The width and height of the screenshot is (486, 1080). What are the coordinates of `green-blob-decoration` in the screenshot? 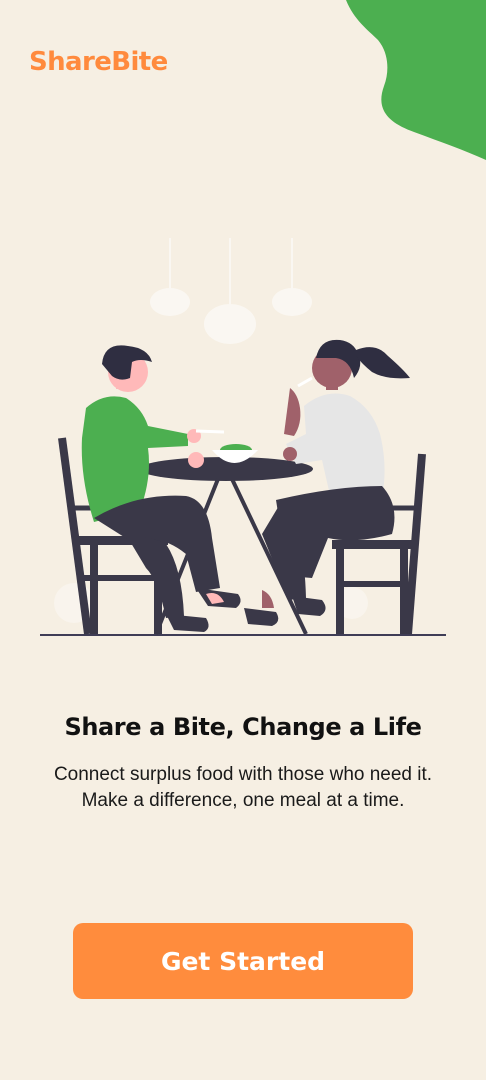 It's located at (416, 80).